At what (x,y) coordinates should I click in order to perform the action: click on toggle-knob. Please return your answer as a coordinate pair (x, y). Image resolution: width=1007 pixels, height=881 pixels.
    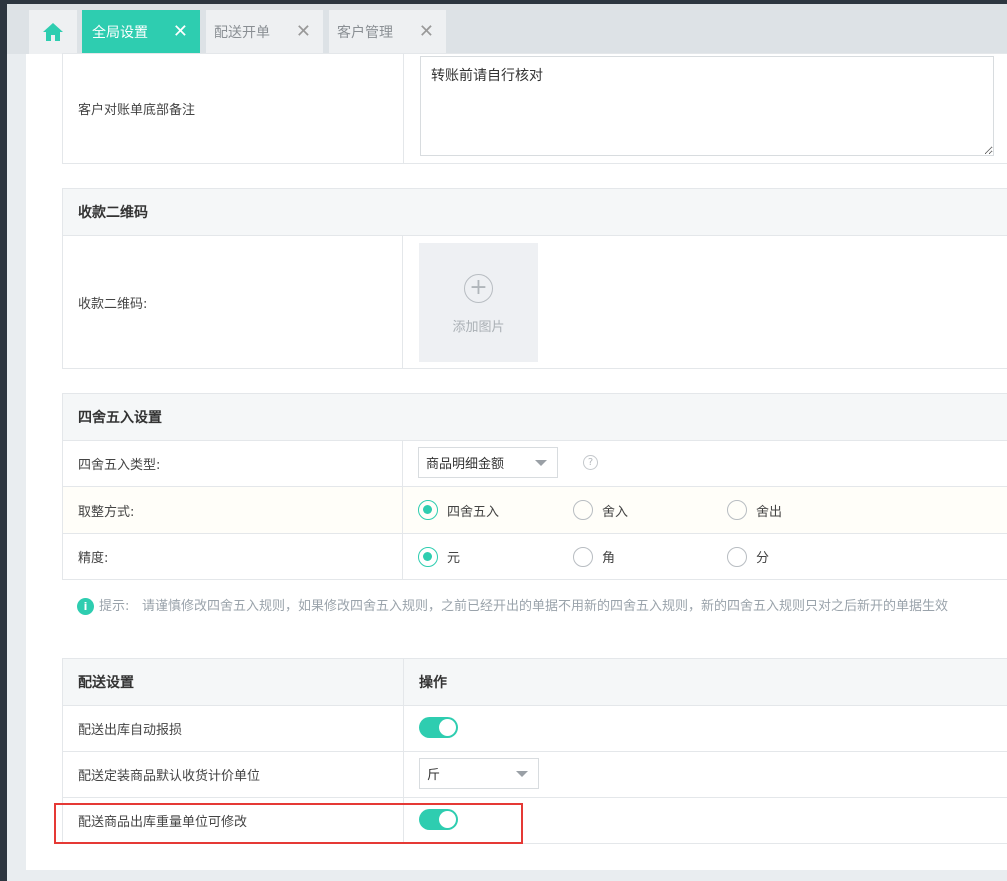
    Looking at the image, I should click on (447, 727).